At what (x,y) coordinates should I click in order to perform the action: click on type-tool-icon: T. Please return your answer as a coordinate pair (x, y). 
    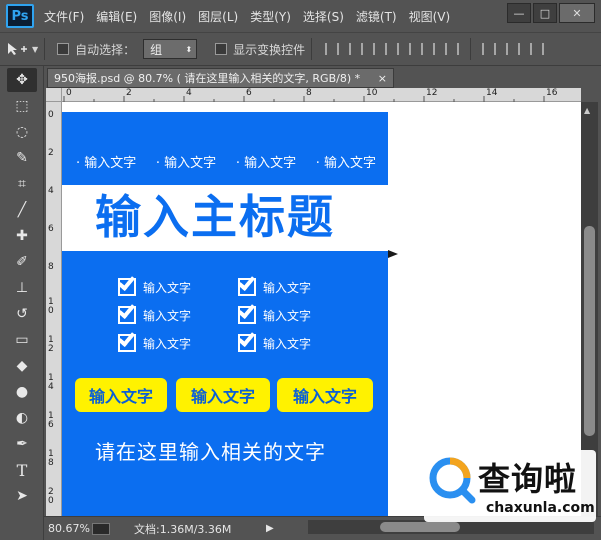
    Looking at the image, I should click on (22, 470).